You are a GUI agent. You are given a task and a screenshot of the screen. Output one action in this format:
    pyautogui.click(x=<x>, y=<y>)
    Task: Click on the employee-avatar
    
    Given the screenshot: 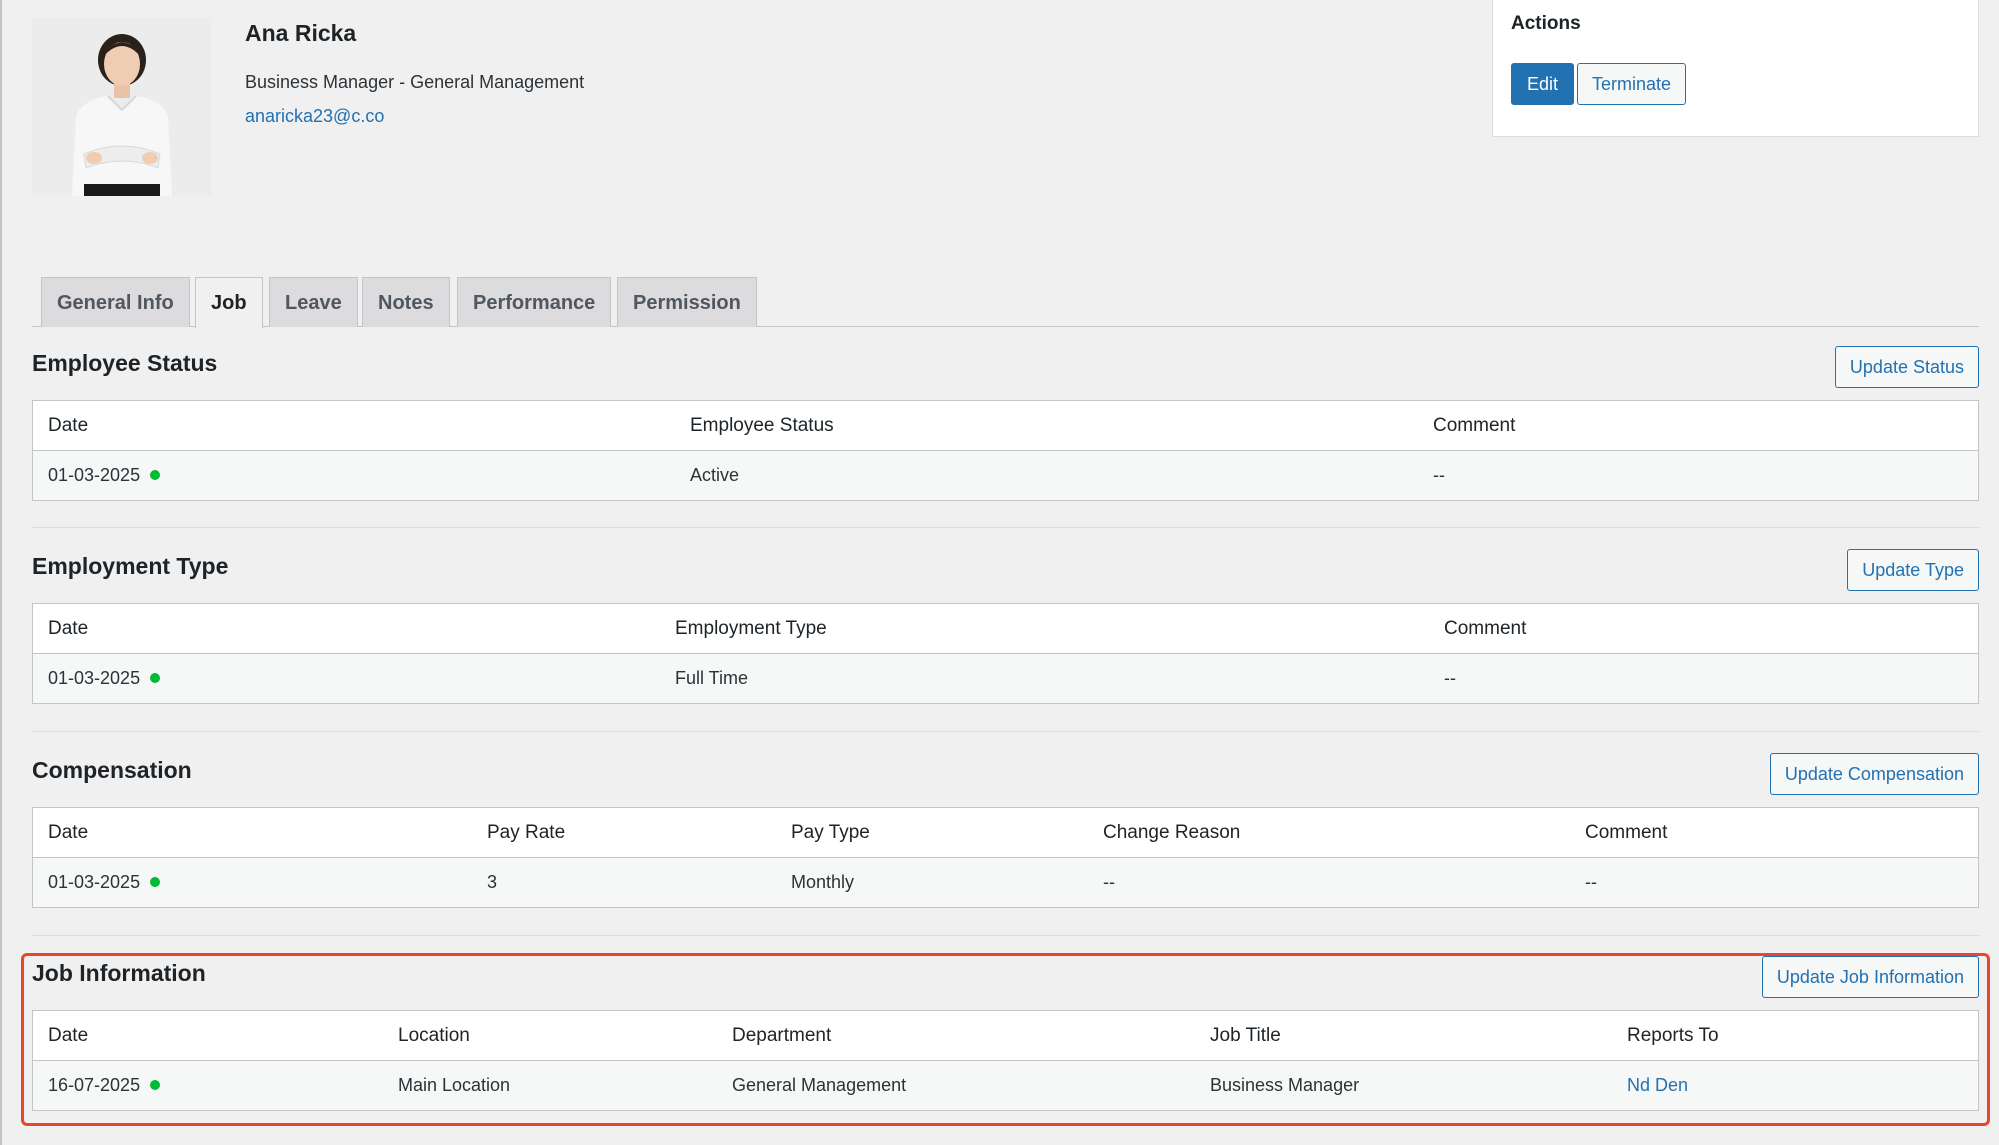 What is the action you would take?
    pyautogui.click(x=121, y=107)
    